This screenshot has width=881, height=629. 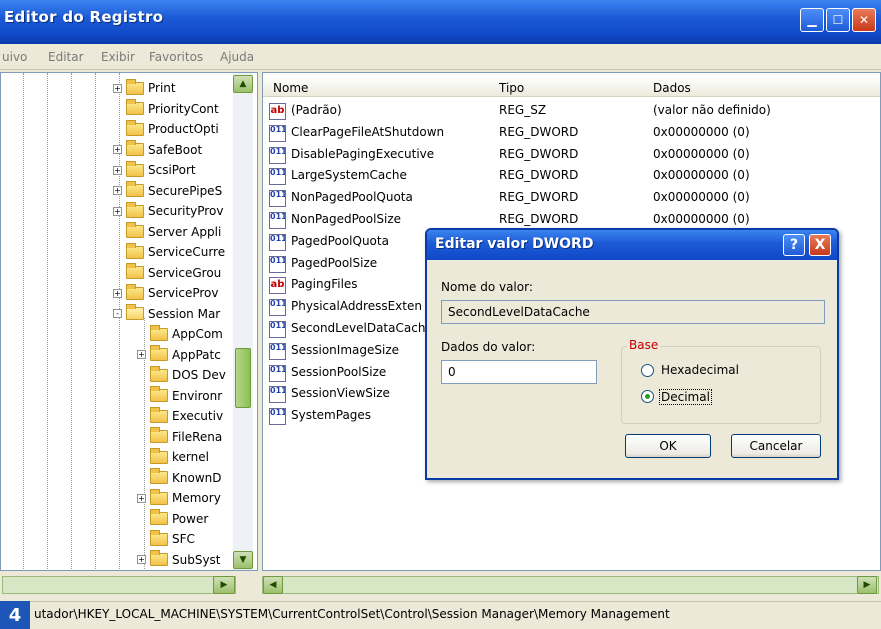 What do you see at coordinates (440, 57) in the screenshot?
I see `menu-bar: uivo Editar Exibir Favoritos Ajuda` at bounding box center [440, 57].